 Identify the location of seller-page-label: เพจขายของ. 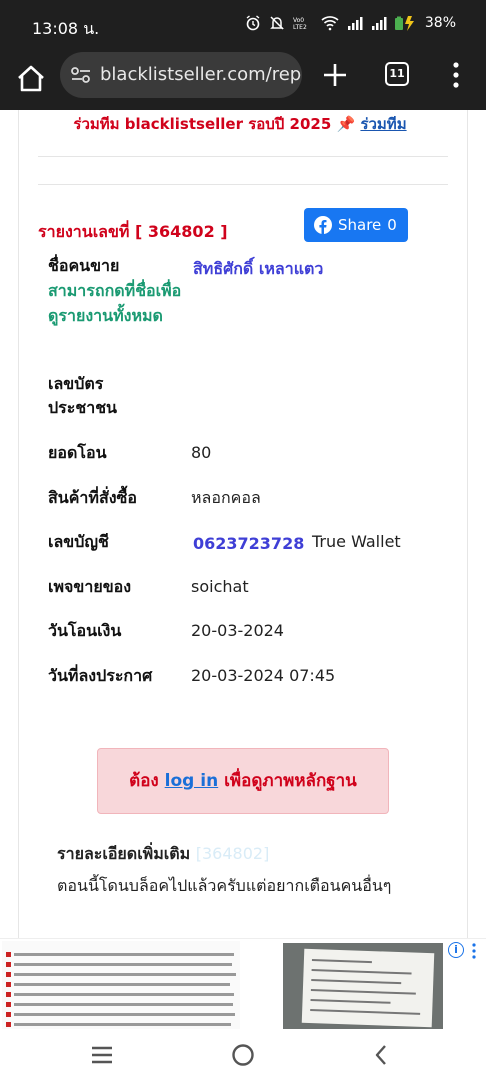
(90, 586).